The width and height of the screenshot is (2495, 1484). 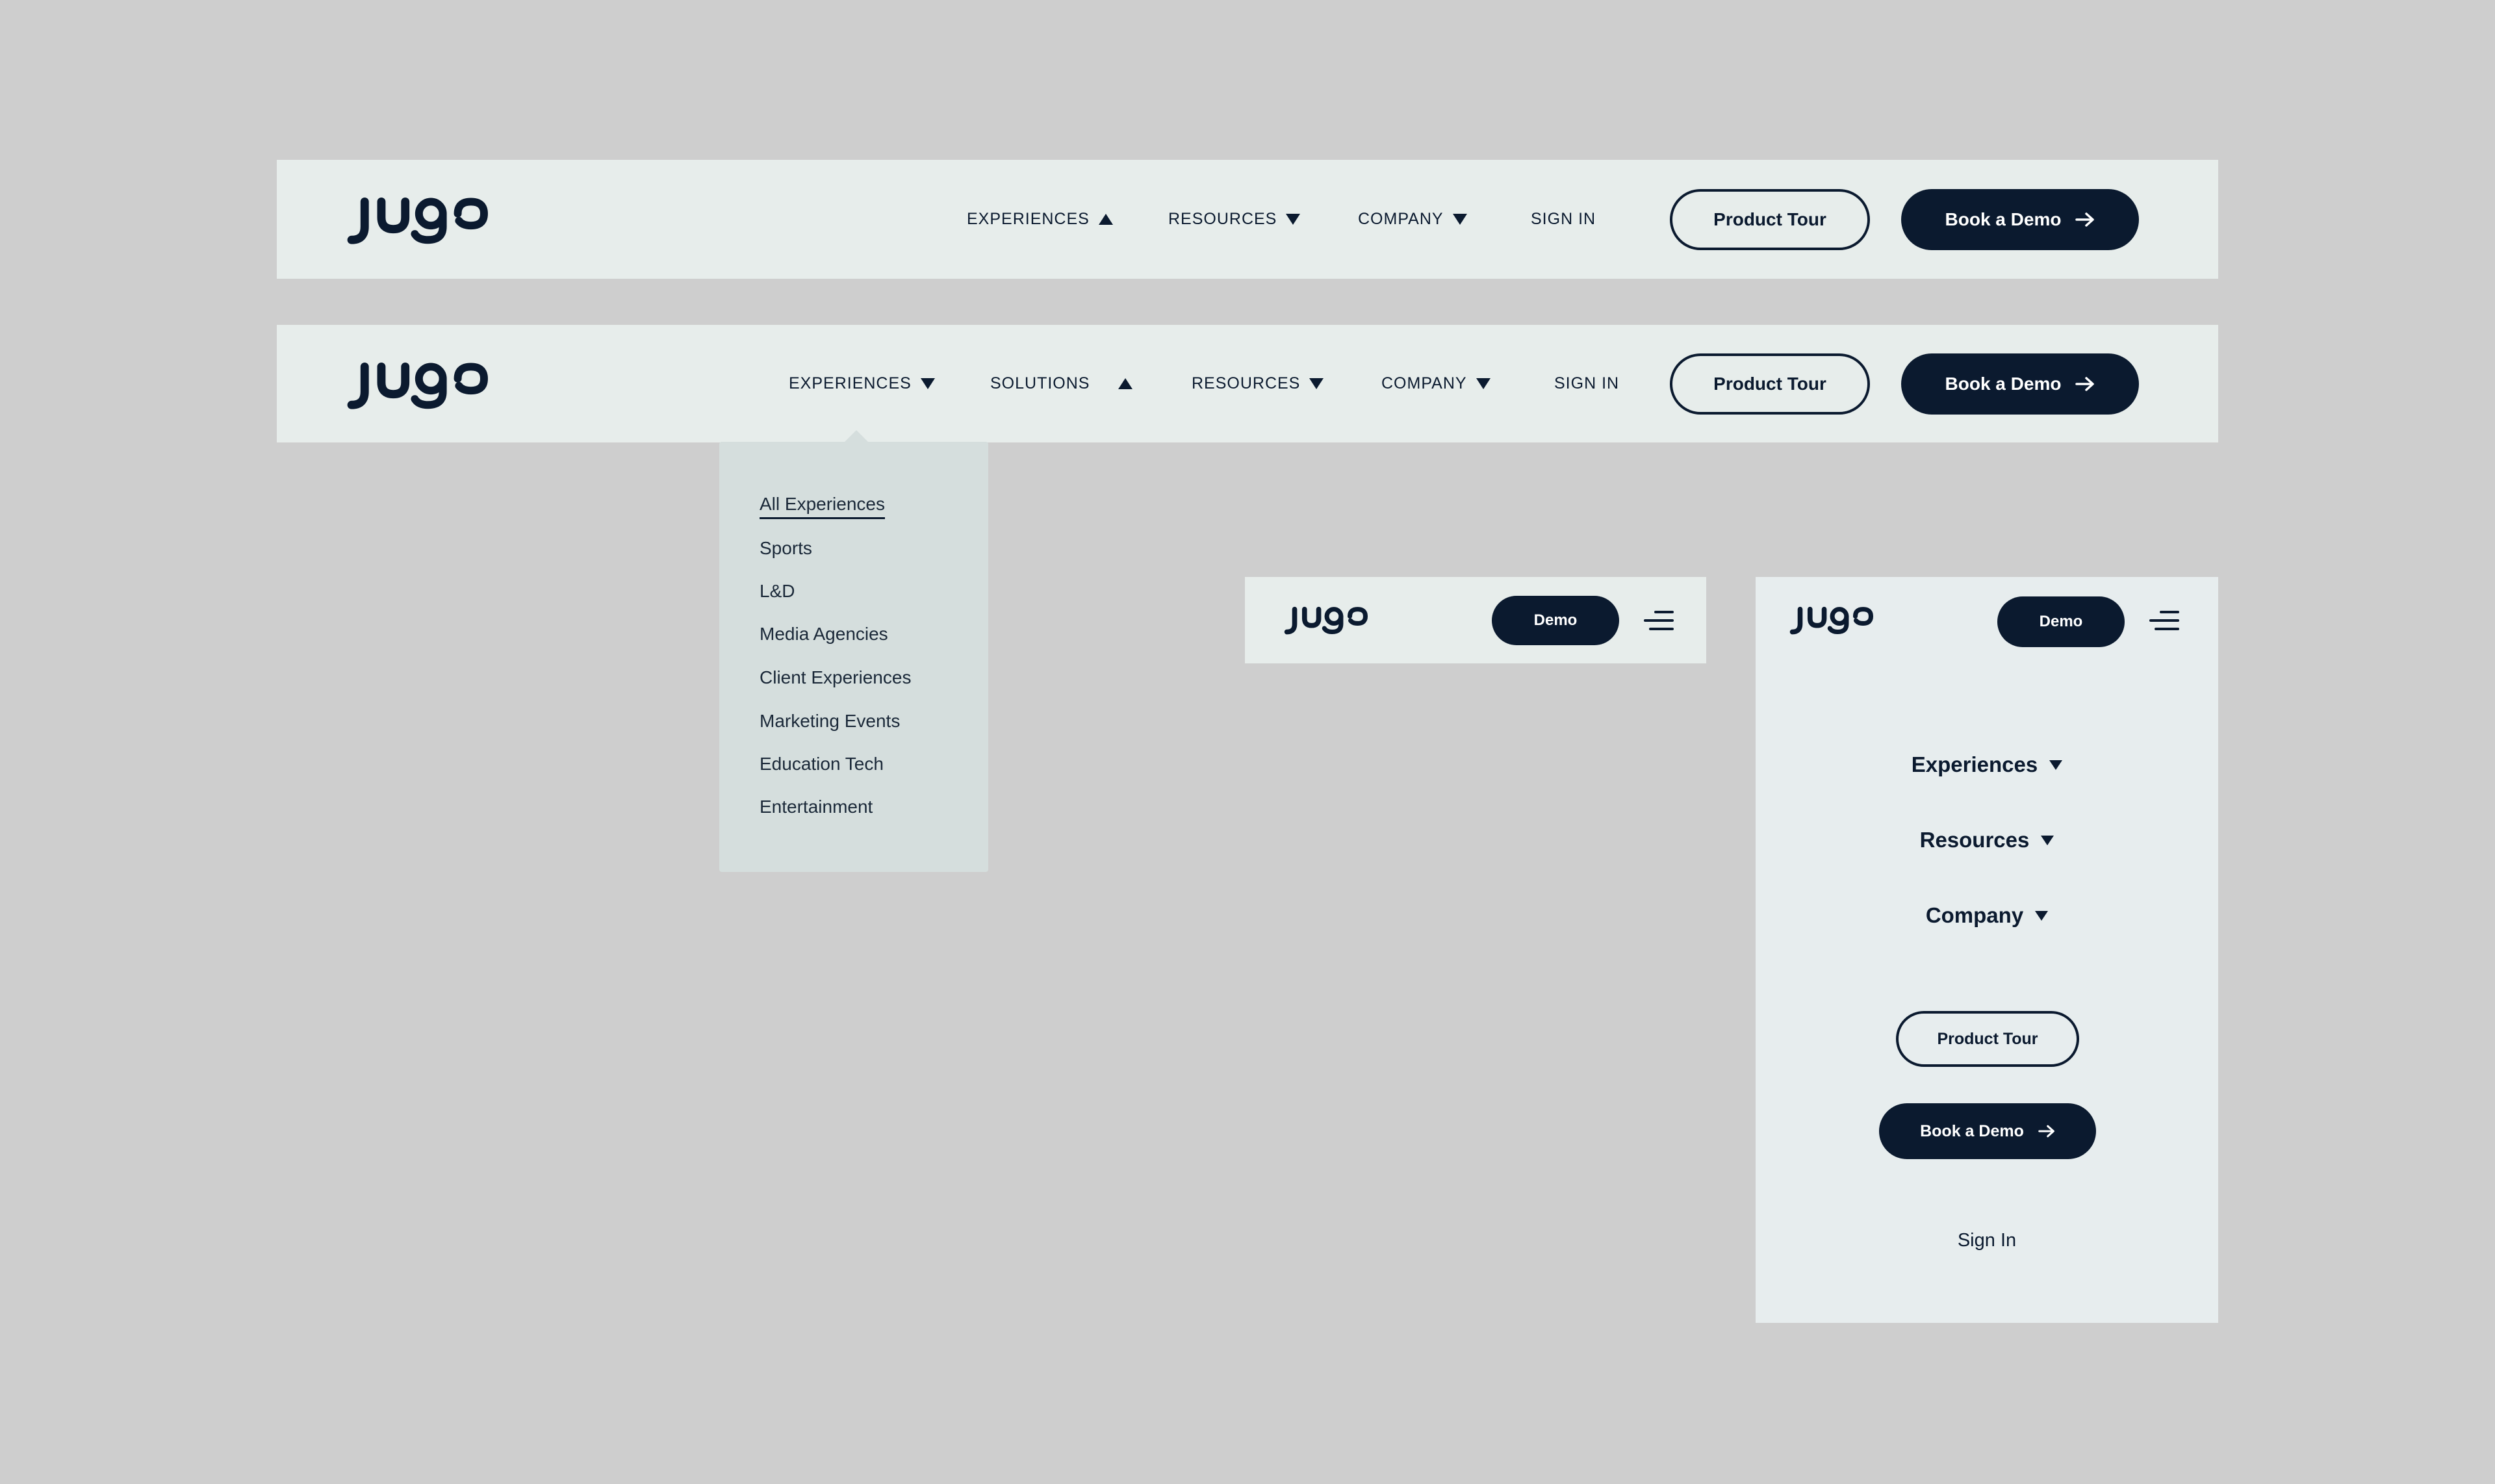 I want to click on dropdown-item-media-agencies: Media Agencies, so click(x=824, y=635).